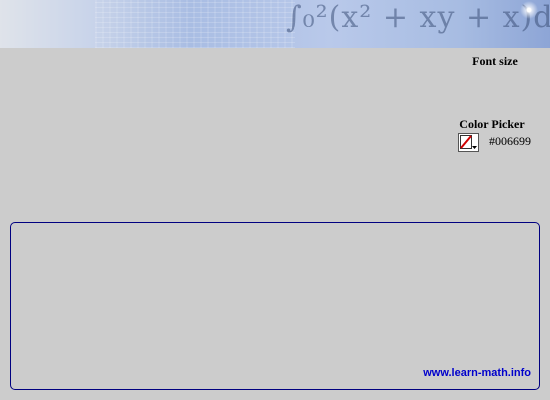 The height and width of the screenshot is (400, 550). Describe the element at coordinates (529, 10) in the screenshot. I see `sparkle-icon` at that location.